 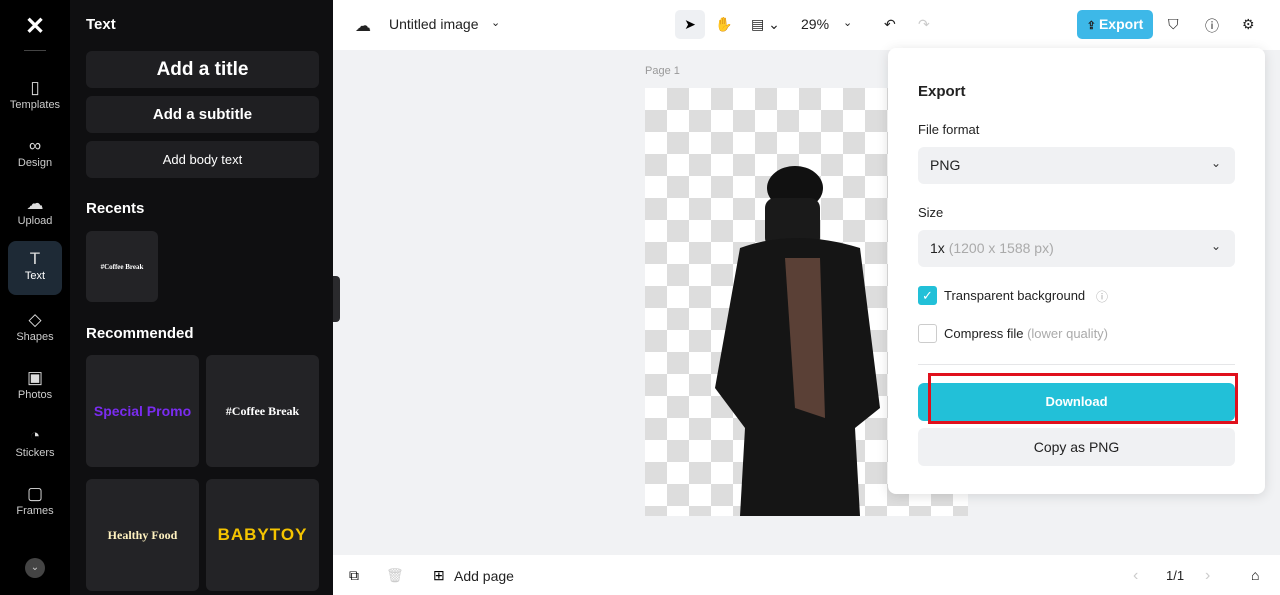 What do you see at coordinates (35, 203) in the screenshot?
I see `upload-icon: ☁` at bounding box center [35, 203].